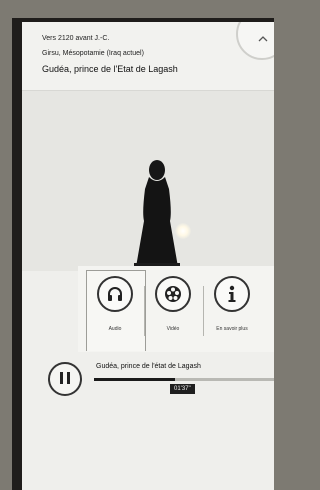 This screenshot has width=320, height=490. I want to click on audio-button: Audio, so click(115, 304).